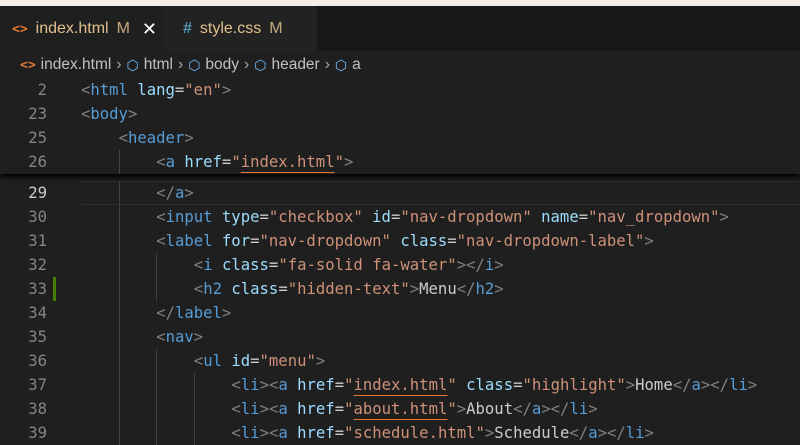 Image resolution: width=800 pixels, height=445 pixels. I want to click on line-number: 38, so click(37, 409).